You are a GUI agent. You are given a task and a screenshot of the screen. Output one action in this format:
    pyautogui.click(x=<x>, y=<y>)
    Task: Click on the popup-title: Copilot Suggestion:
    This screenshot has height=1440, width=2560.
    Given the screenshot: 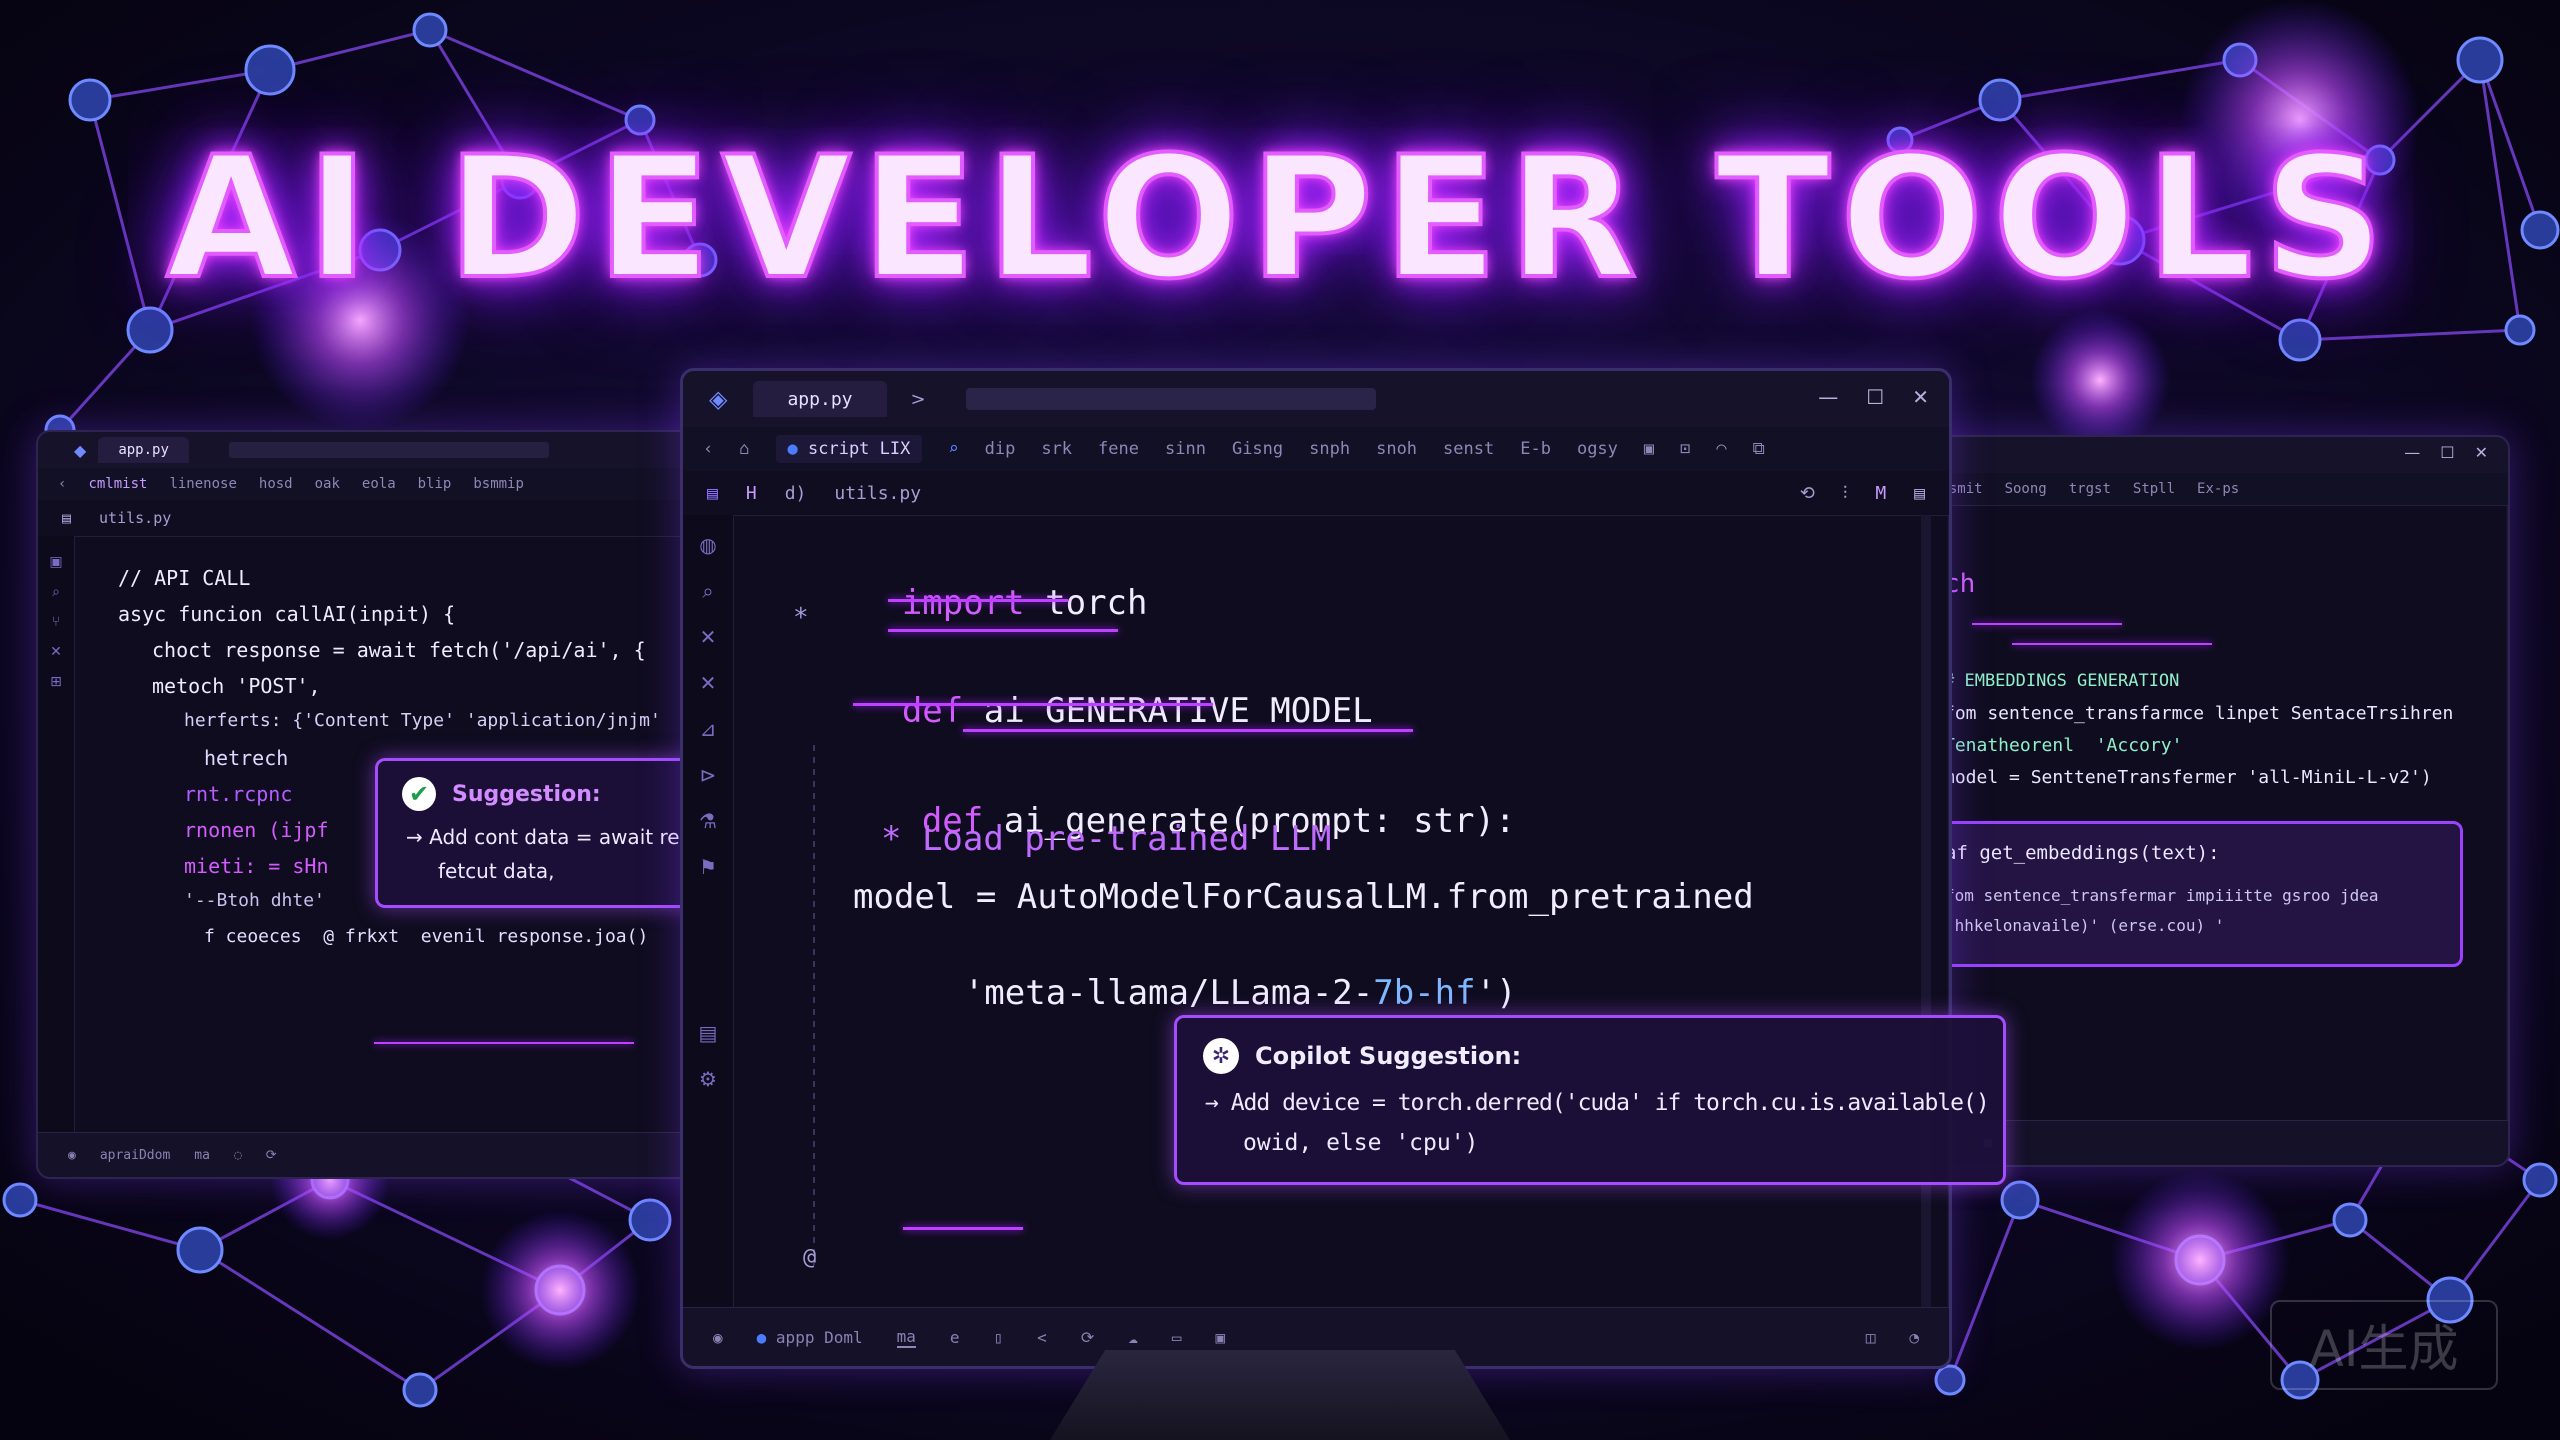 What is the action you would take?
    pyautogui.click(x=1388, y=1056)
    